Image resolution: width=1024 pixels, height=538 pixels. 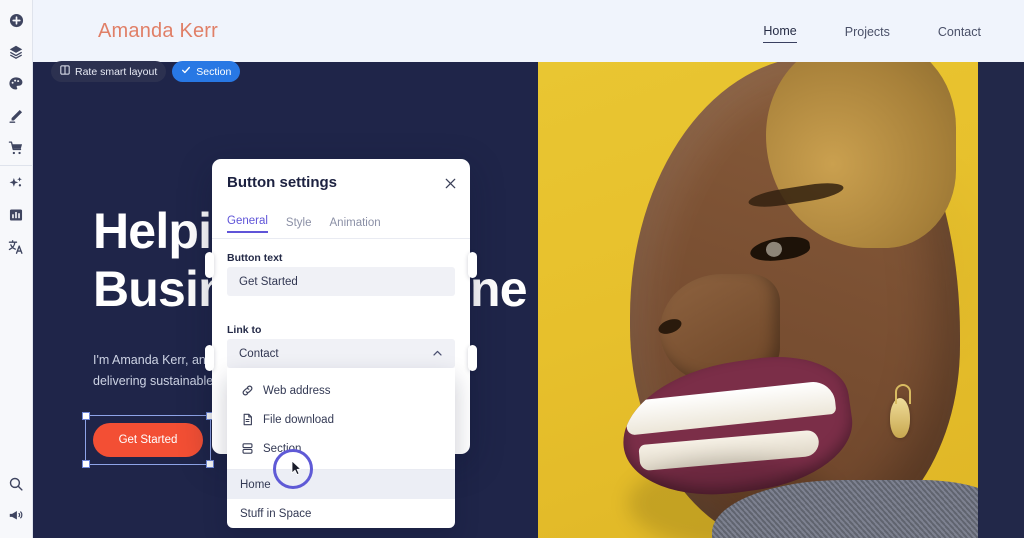 I want to click on left-toolbar, so click(x=16, y=269).